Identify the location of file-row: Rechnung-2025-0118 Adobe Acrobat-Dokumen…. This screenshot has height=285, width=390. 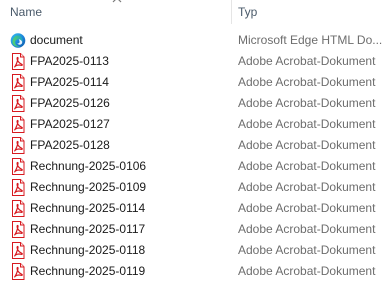
(195, 250).